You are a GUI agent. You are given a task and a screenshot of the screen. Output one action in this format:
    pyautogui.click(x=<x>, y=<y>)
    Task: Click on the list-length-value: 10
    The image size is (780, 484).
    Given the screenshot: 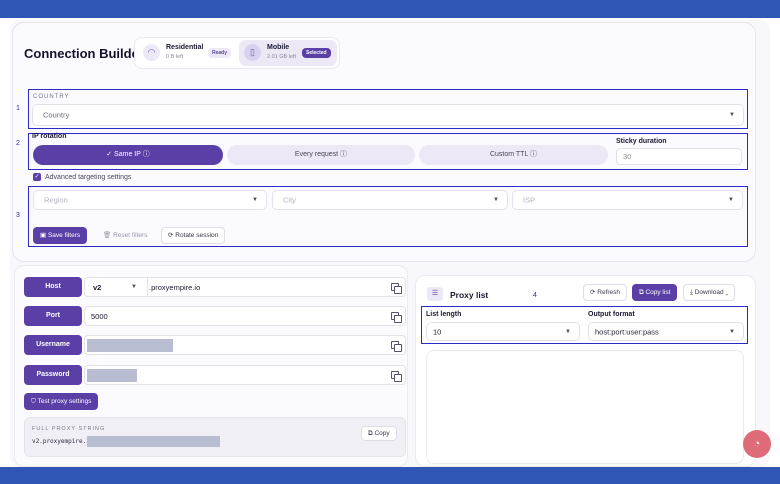 What is the action you would take?
    pyautogui.click(x=437, y=331)
    